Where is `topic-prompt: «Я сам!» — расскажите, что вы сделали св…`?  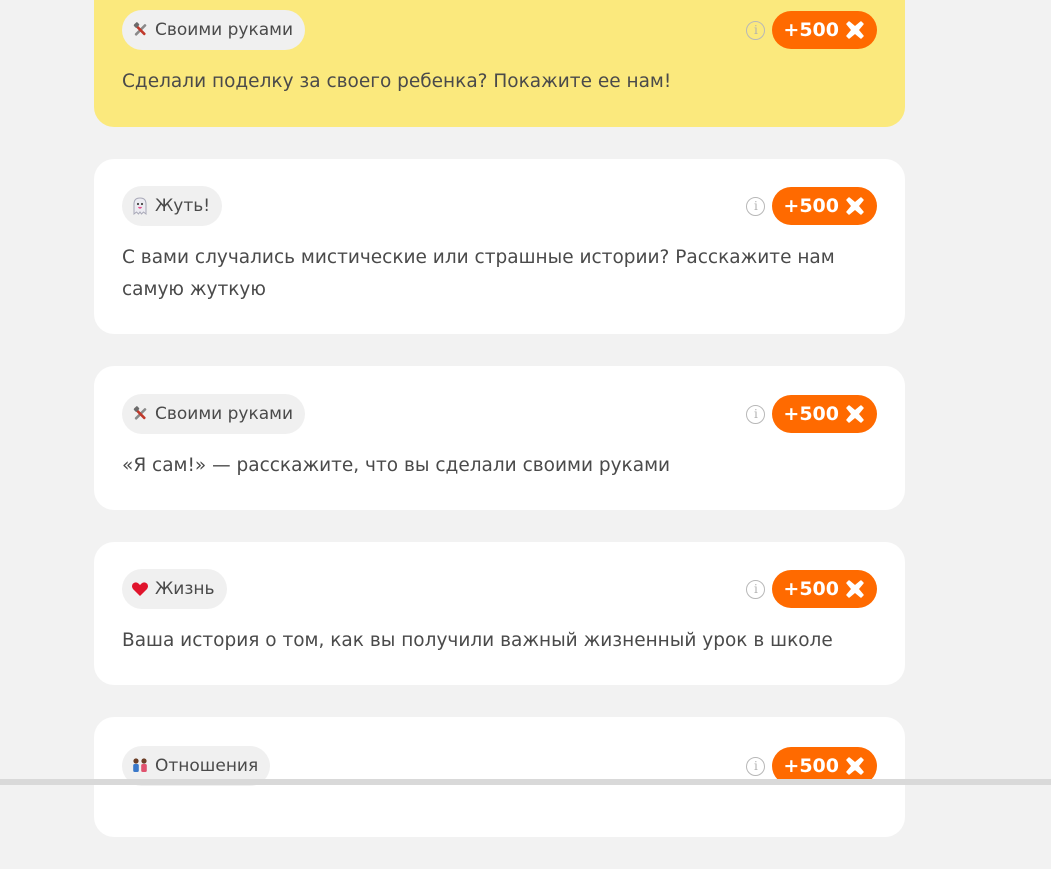
topic-prompt: «Я сам!» — расскажите, что вы сделали св… is located at coordinates (396, 465).